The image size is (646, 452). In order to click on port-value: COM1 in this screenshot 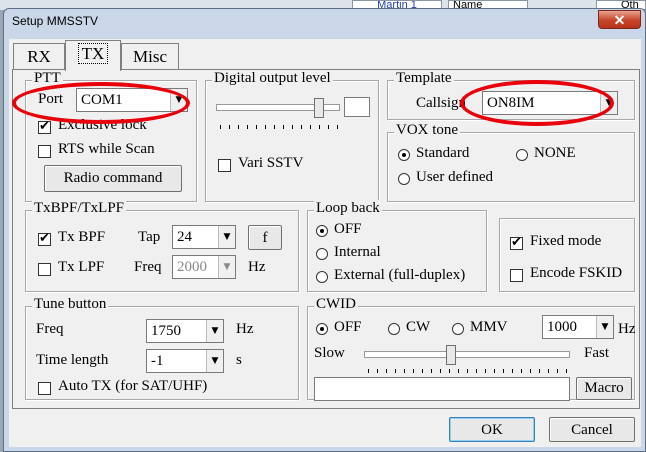, I will do `click(102, 100)`.